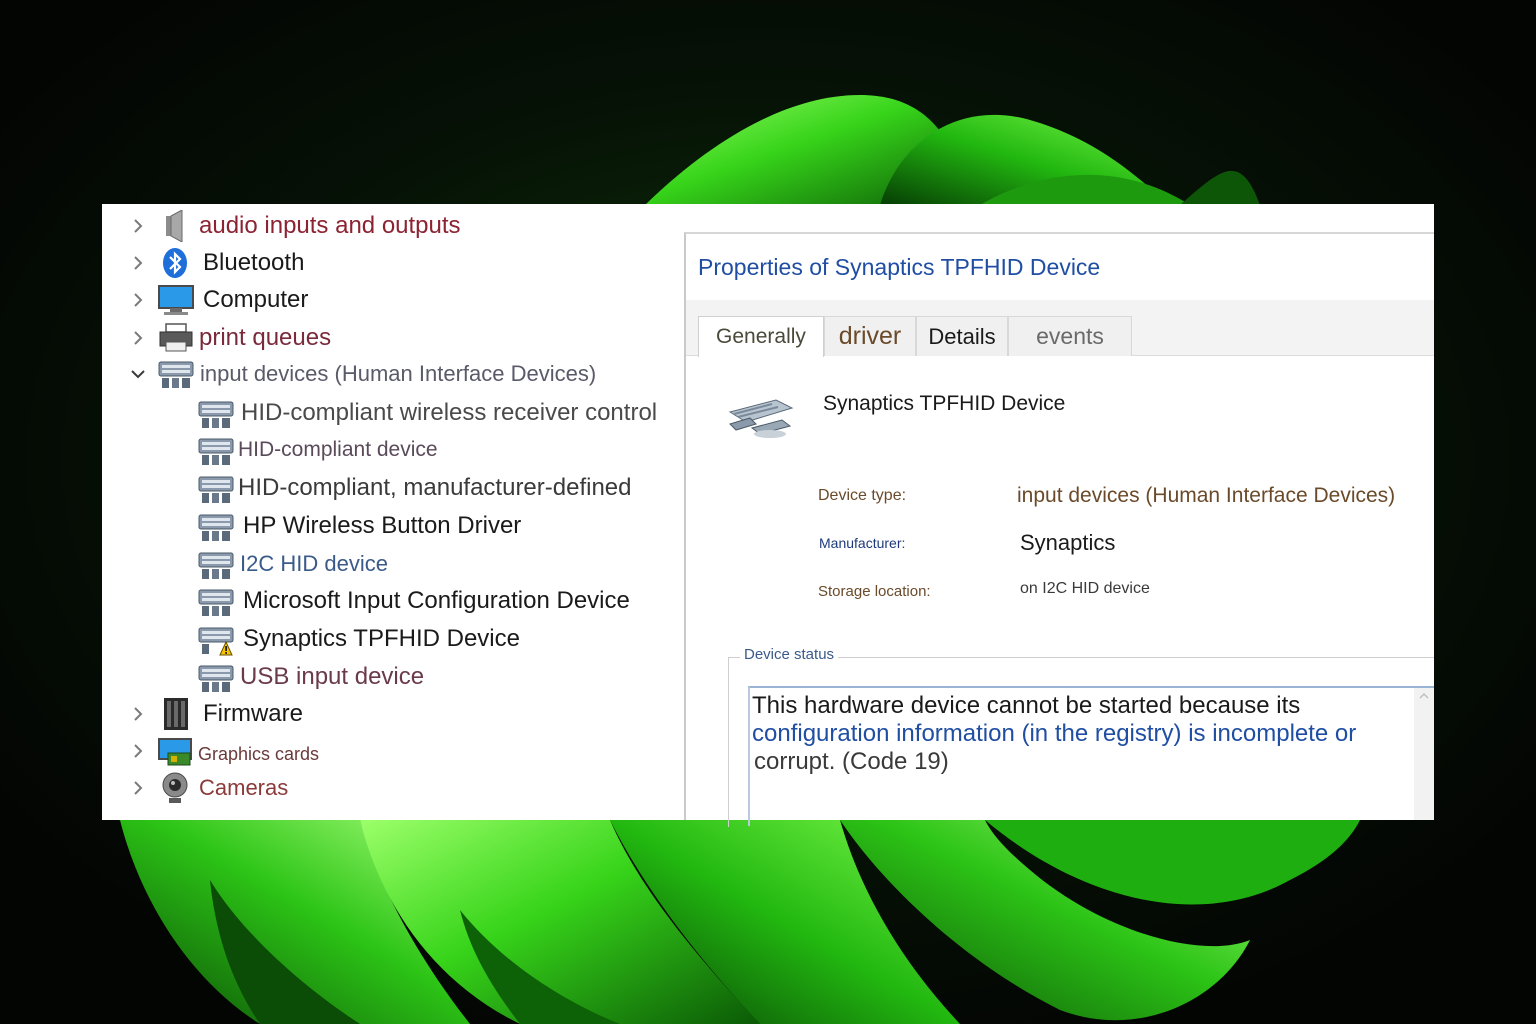  What do you see at coordinates (1085, 588) in the screenshot?
I see `location-value: on I2C HID device` at bounding box center [1085, 588].